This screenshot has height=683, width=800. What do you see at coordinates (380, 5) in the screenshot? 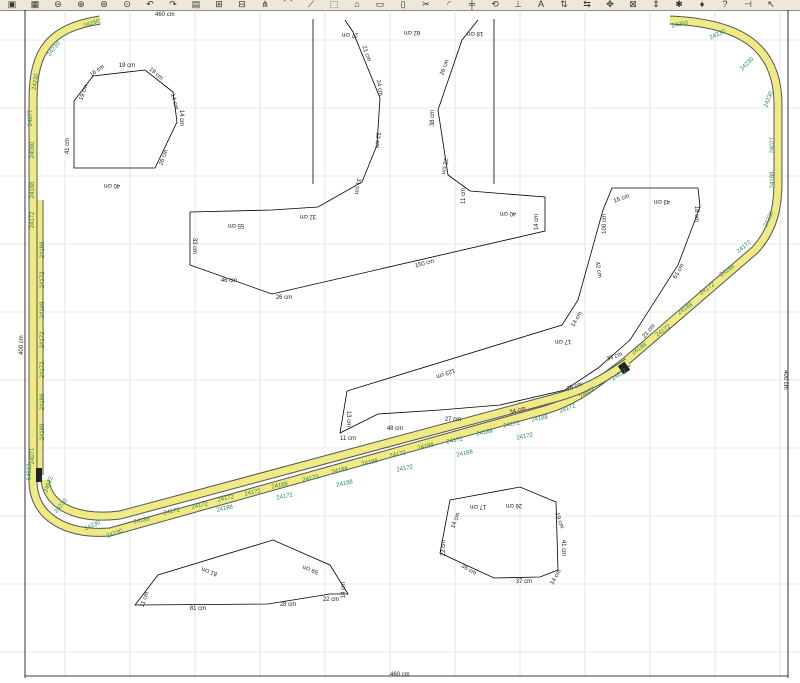
I see `layer-icon: ▭` at bounding box center [380, 5].